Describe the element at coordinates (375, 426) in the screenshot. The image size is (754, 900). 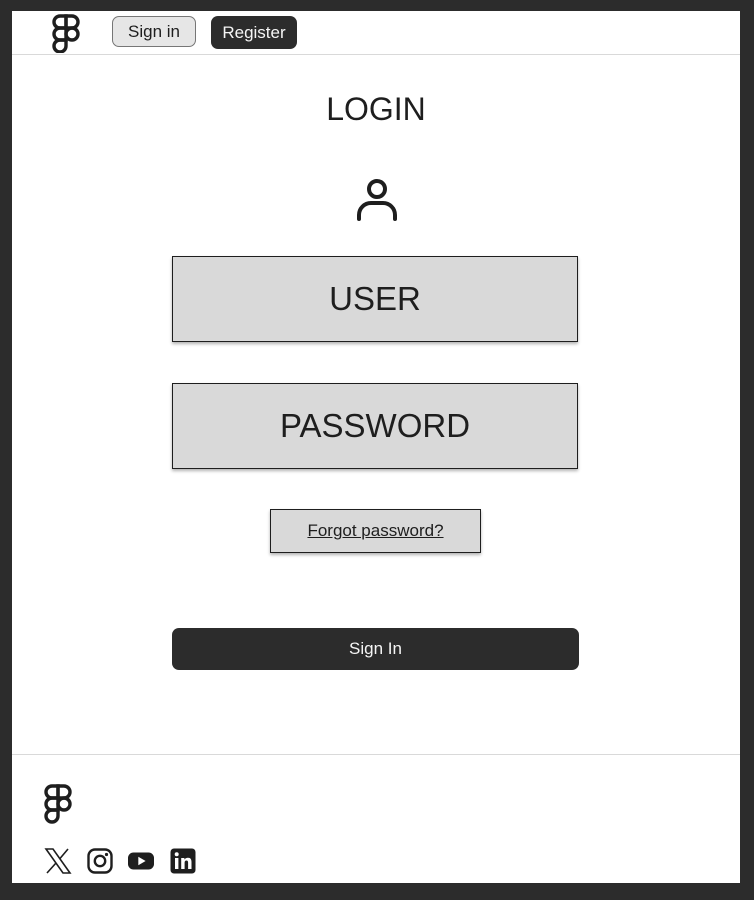
I see `password-field: PASSWORD` at that location.